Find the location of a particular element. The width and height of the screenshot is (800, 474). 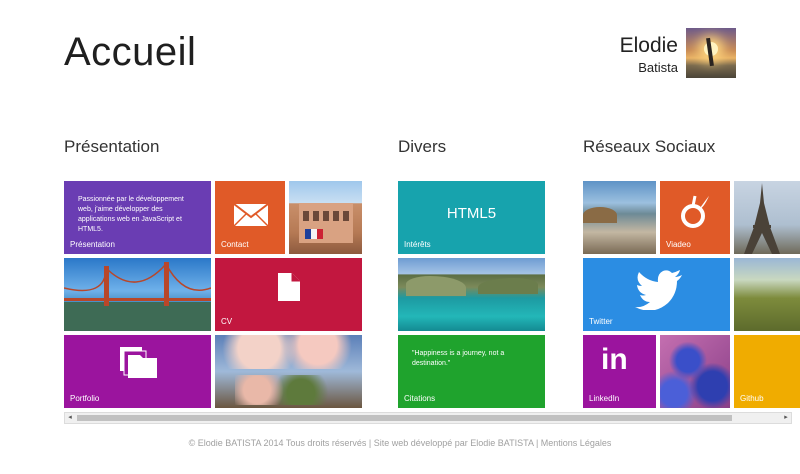

user-first-name: Elodie is located at coordinates (648, 45).